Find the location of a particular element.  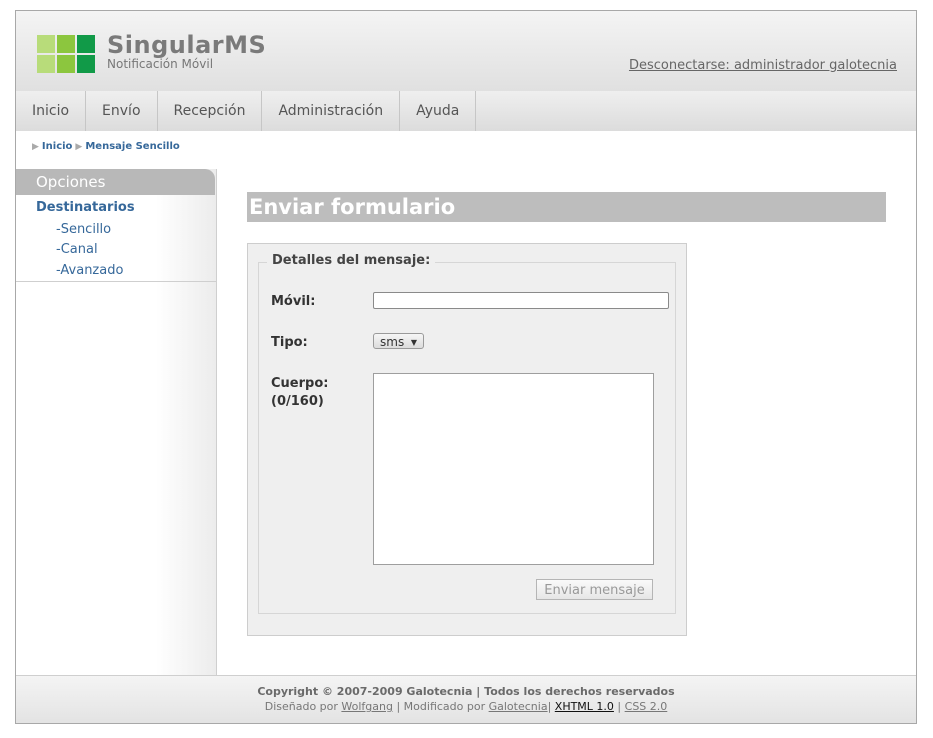

app-subtitle: Notificación Móvil is located at coordinates (160, 64).